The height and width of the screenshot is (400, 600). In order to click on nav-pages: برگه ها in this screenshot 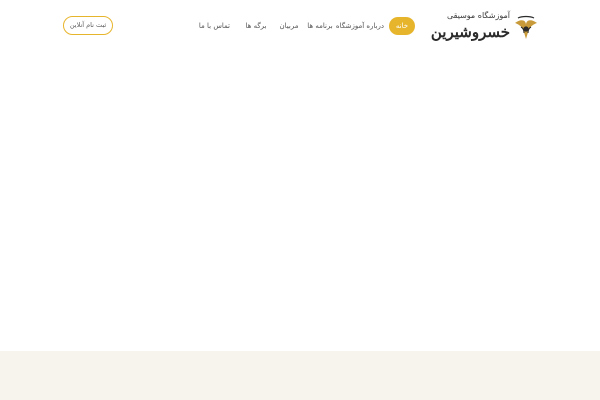, I will do `click(256, 26)`.